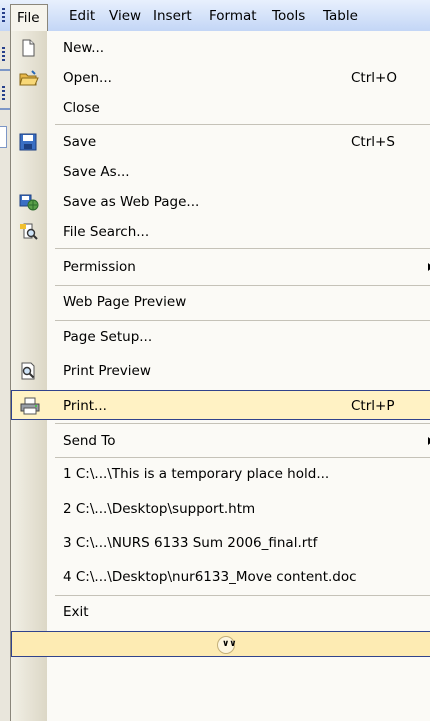  What do you see at coordinates (80, 142) in the screenshot?
I see `menu-item-label: Save` at bounding box center [80, 142].